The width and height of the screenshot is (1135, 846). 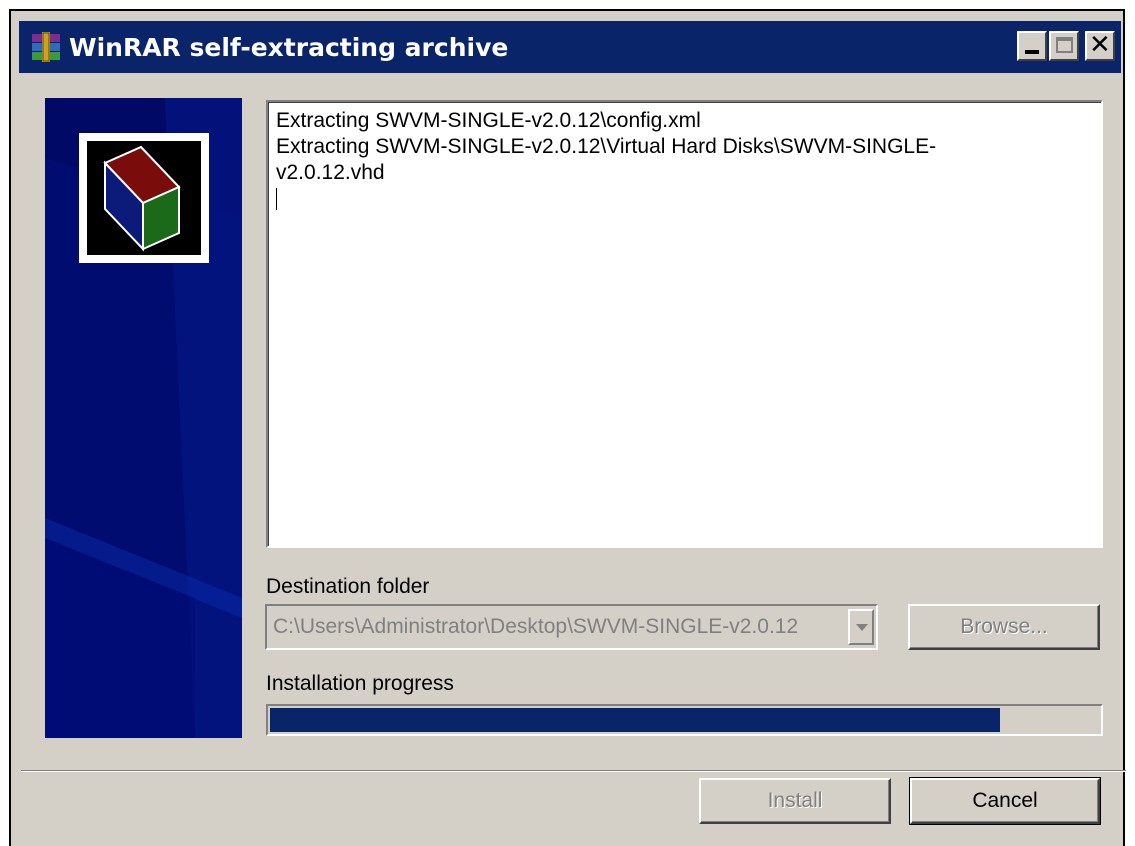 I want to click on chevron-down-icon, so click(x=862, y=627).